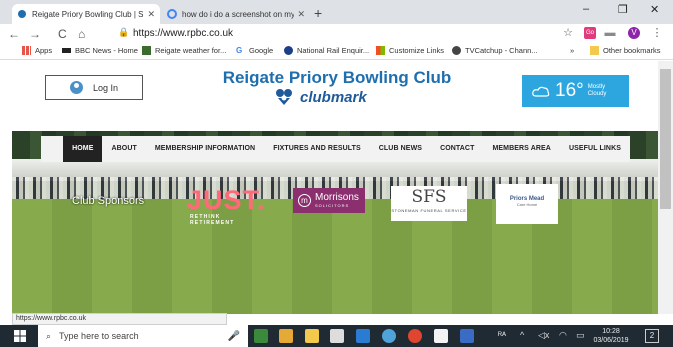  Describe the element at coordinates (597, 90) in the screenshot. I see `weather-description: Mostly Cloudy` at that location.